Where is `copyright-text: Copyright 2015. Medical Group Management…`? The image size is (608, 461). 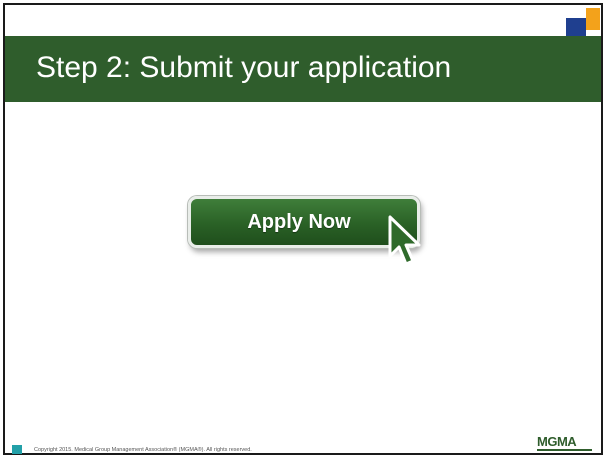
copyright-text: Copyright 2015. Medical Group Management… is located at coordinates (143, 450).